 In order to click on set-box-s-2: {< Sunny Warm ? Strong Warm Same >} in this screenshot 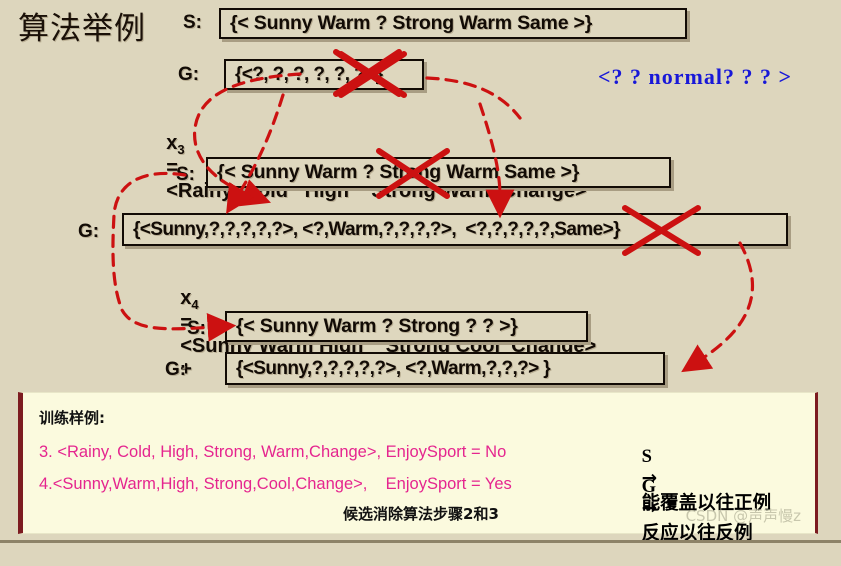, I will do `click(438, 172)`.